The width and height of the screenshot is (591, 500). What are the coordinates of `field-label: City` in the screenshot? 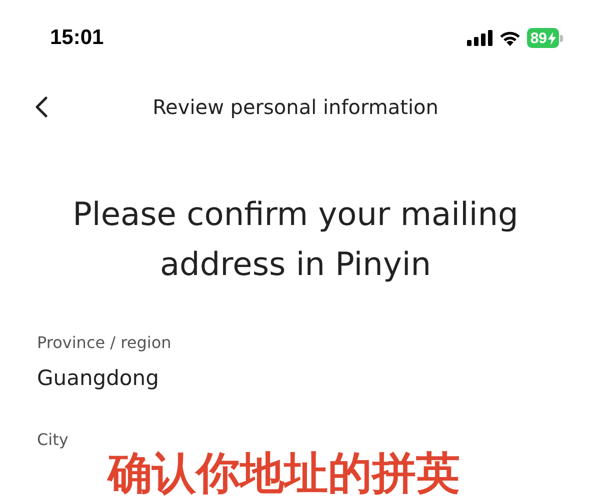 It's located at (52, 439).